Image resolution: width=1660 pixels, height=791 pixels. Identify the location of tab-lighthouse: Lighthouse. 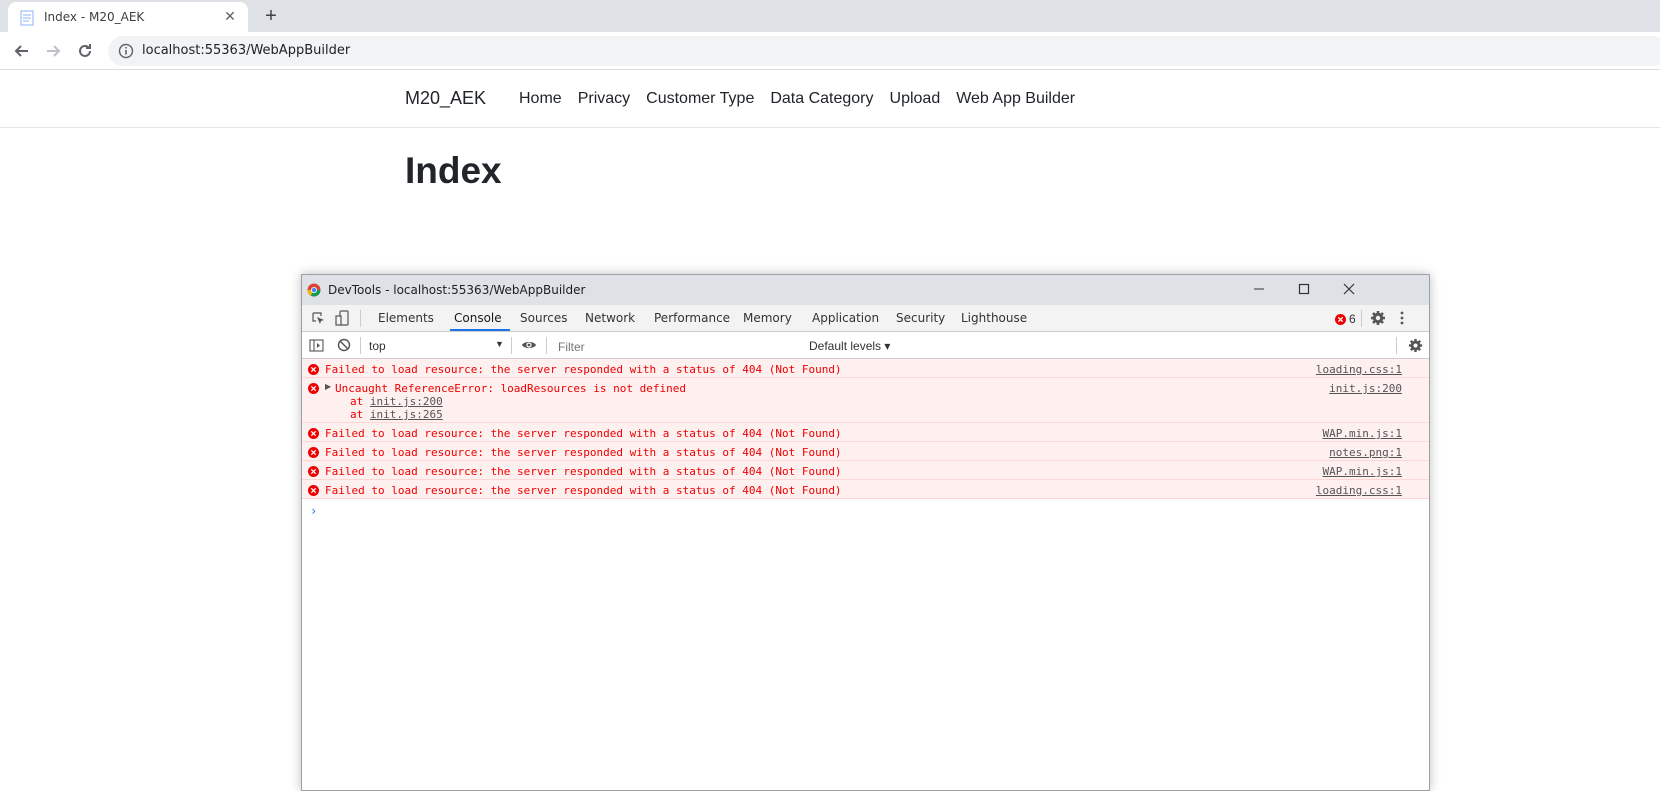
(994, 318).